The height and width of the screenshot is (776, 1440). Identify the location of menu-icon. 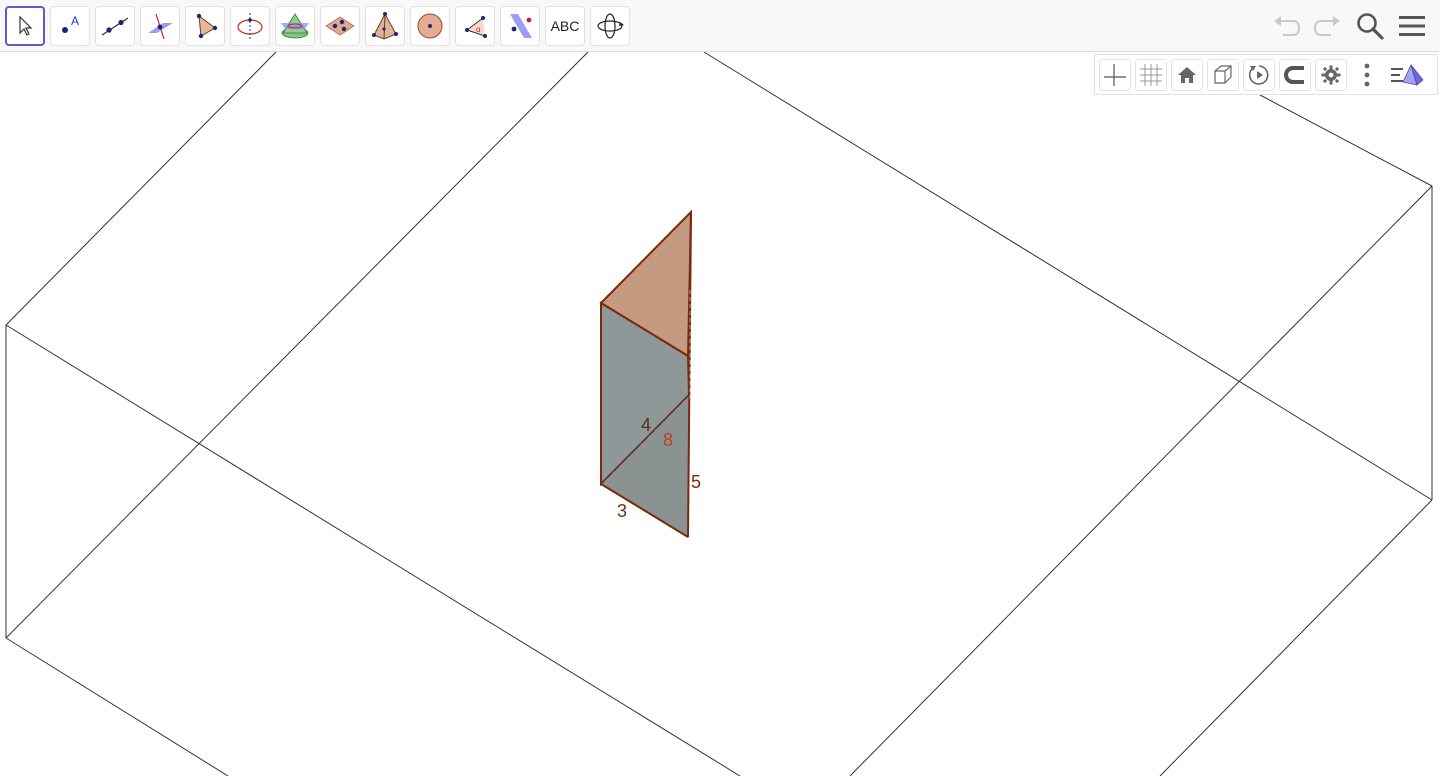
(1412, 26).